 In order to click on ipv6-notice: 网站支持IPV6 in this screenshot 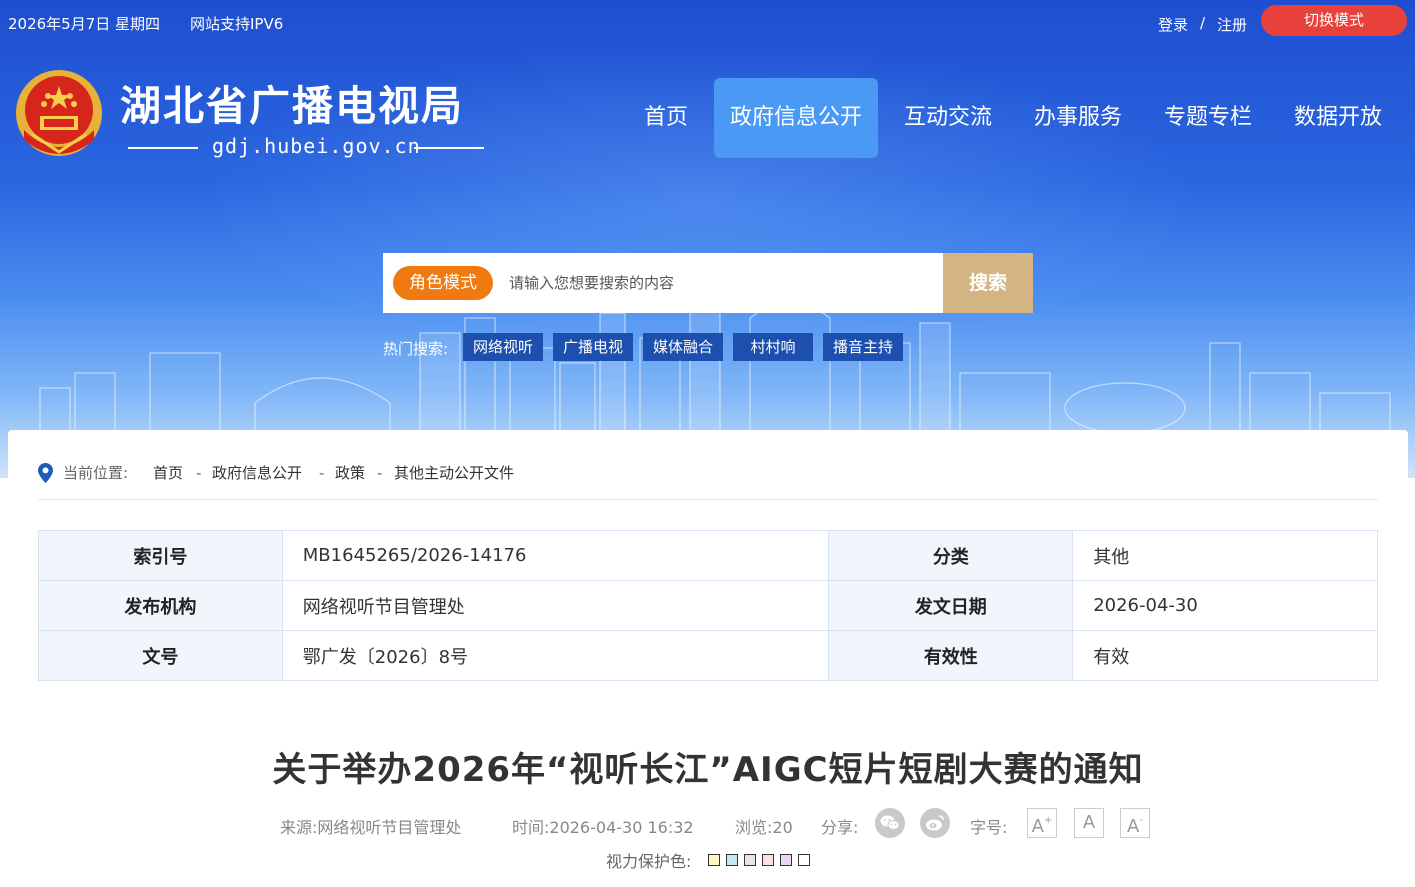, I will do `click(237, 24)`.